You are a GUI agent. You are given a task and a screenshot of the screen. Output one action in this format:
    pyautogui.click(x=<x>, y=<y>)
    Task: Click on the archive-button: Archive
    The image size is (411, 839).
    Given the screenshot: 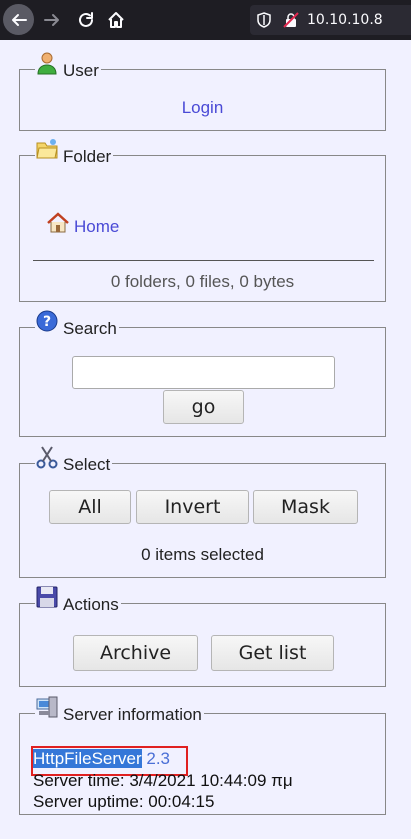 What is the action you would take?
    pyautogui.click(x=135, y=653)
    